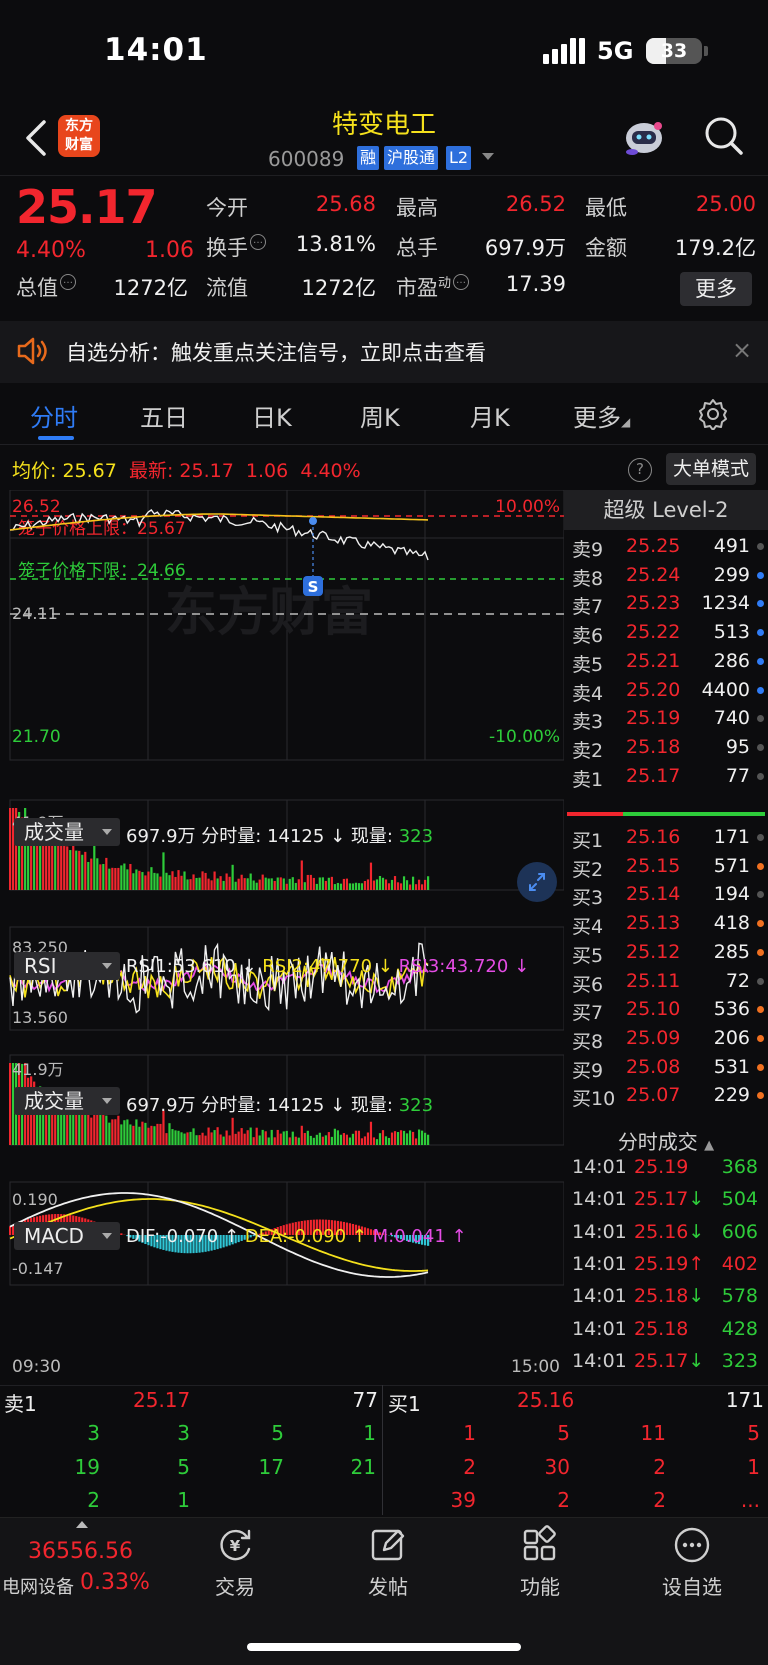  I want to click on ask-row: 卖3 25.19 740, so click(666, 719).